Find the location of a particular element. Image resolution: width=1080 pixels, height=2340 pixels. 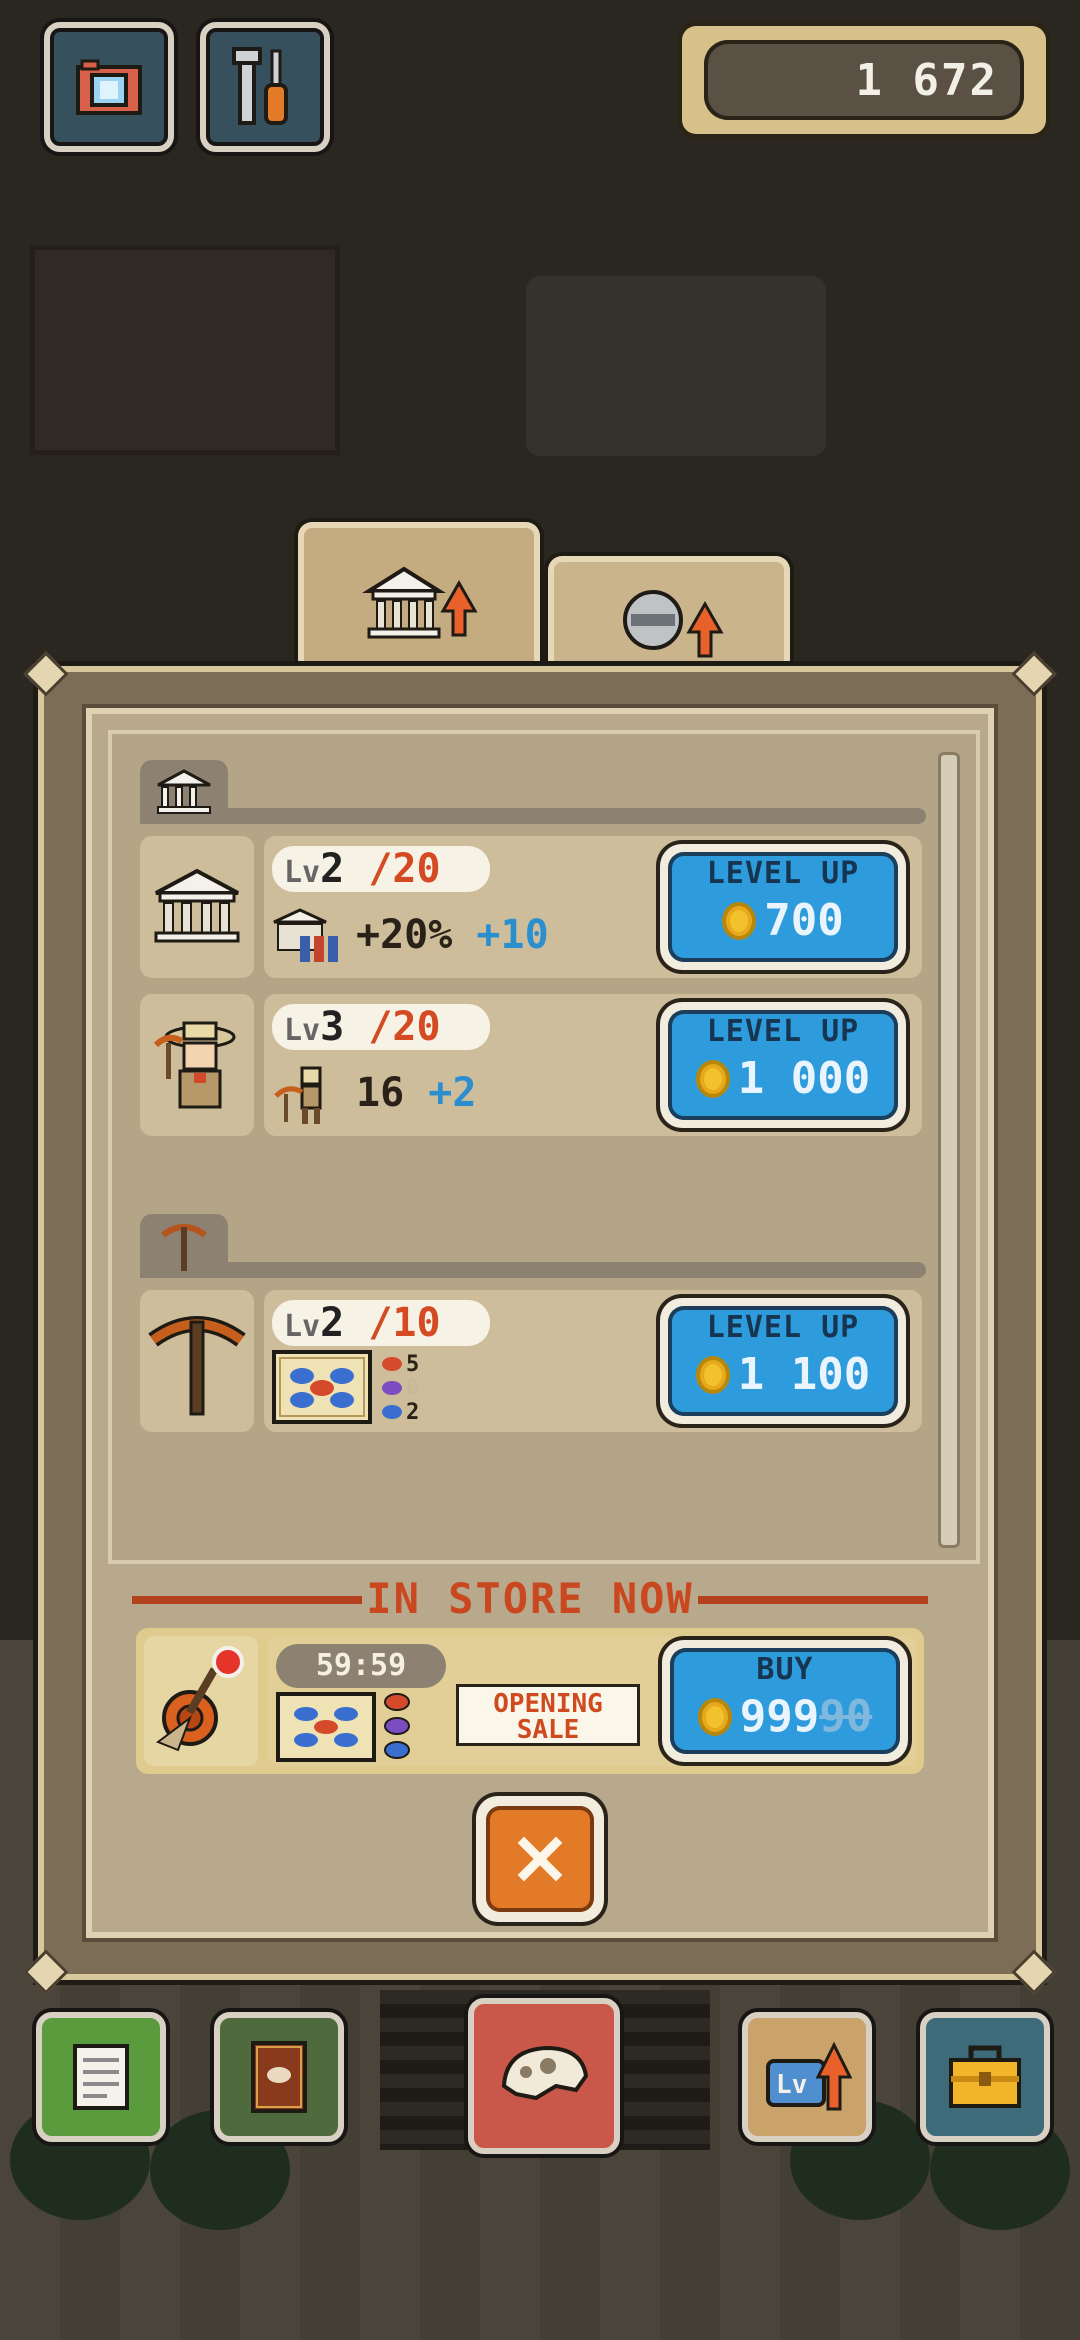

close-icon is located at coordinates (540, 1859).